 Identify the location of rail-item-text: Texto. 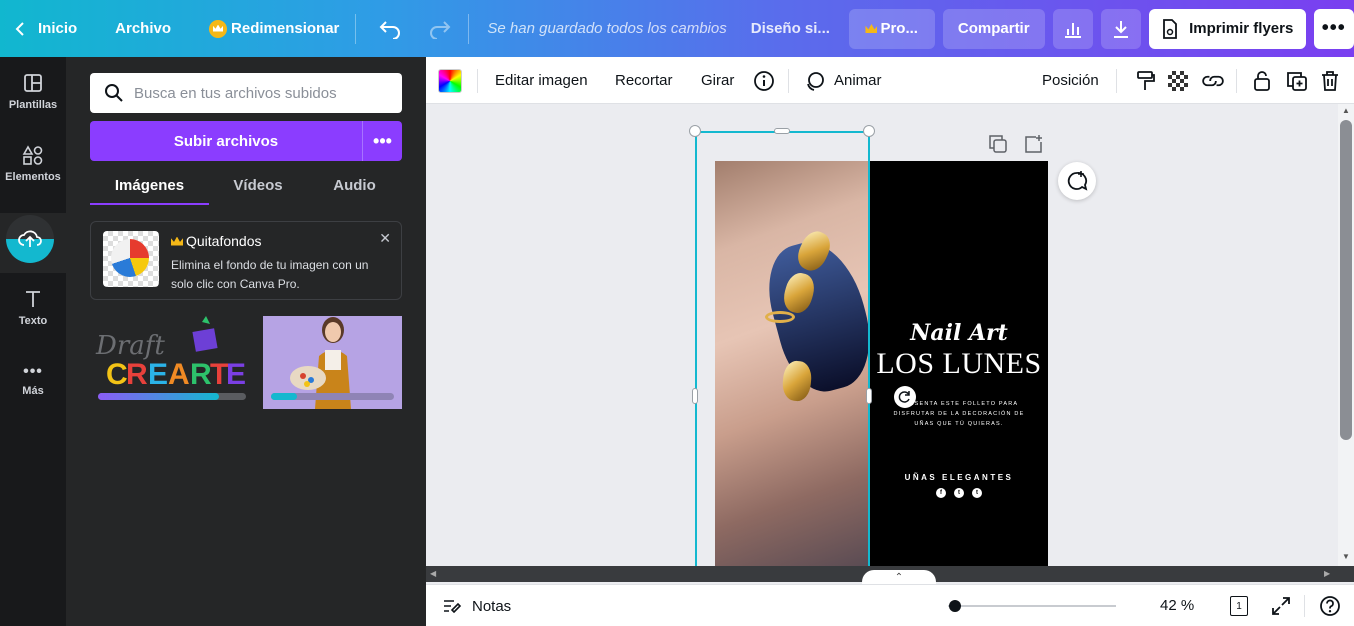
(33, 308).